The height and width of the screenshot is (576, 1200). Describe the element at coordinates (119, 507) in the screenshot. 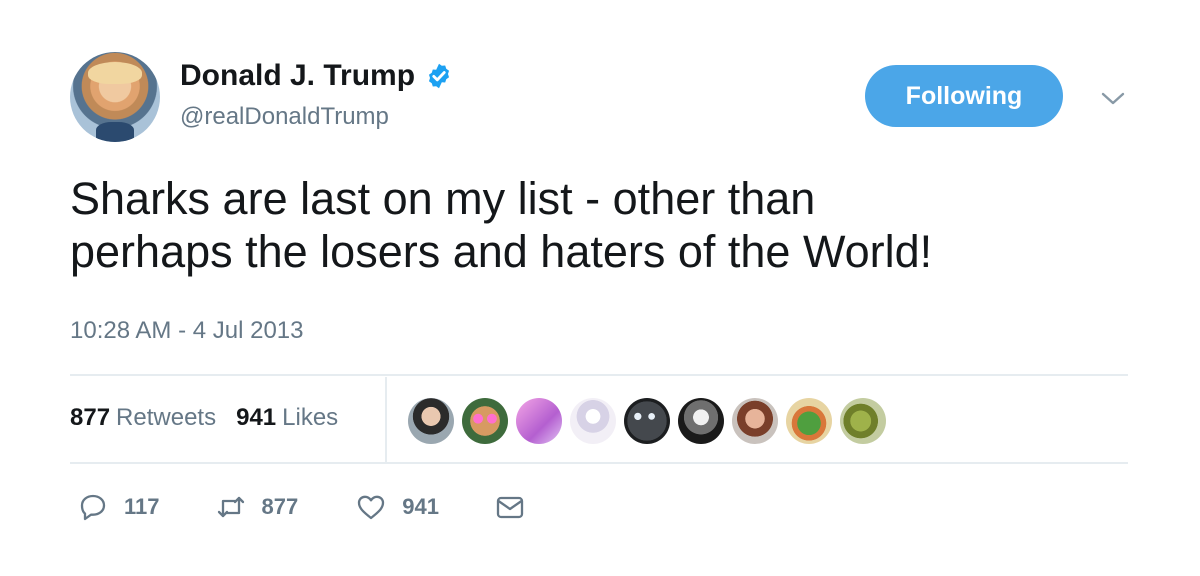

I see `reply-button: 117` at that location.